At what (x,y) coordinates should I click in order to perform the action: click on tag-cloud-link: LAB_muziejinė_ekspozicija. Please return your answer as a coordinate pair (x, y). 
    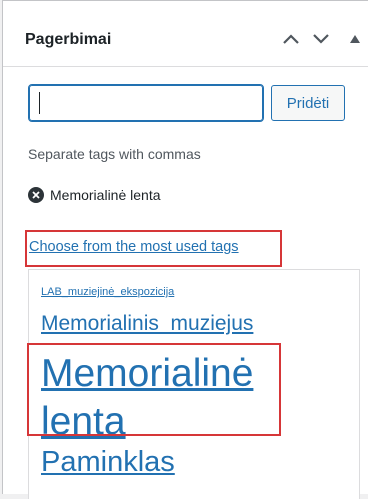
    Looking at the image, I should click on (107, 292).